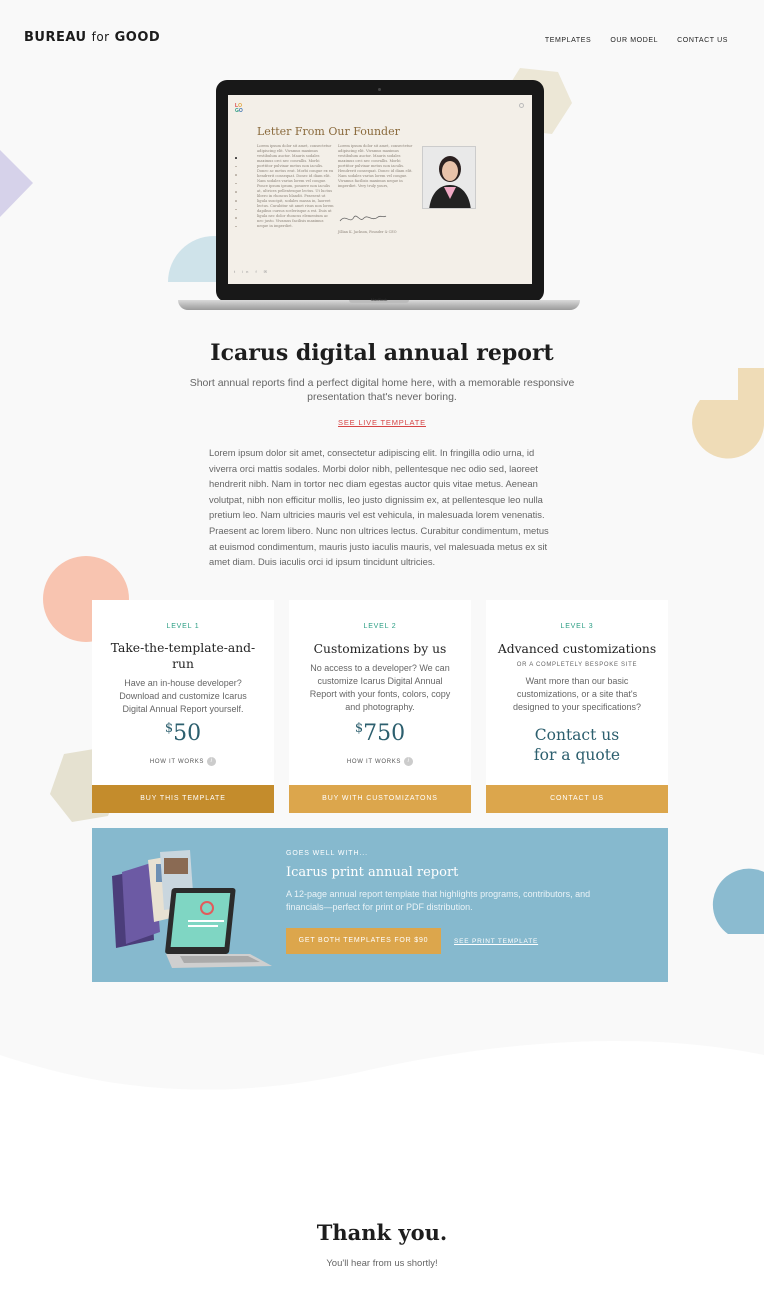 The width and height of the screenshot is (764, 1293). I want to click on nav-our-model: OUR MODEL, so click(634, 40).